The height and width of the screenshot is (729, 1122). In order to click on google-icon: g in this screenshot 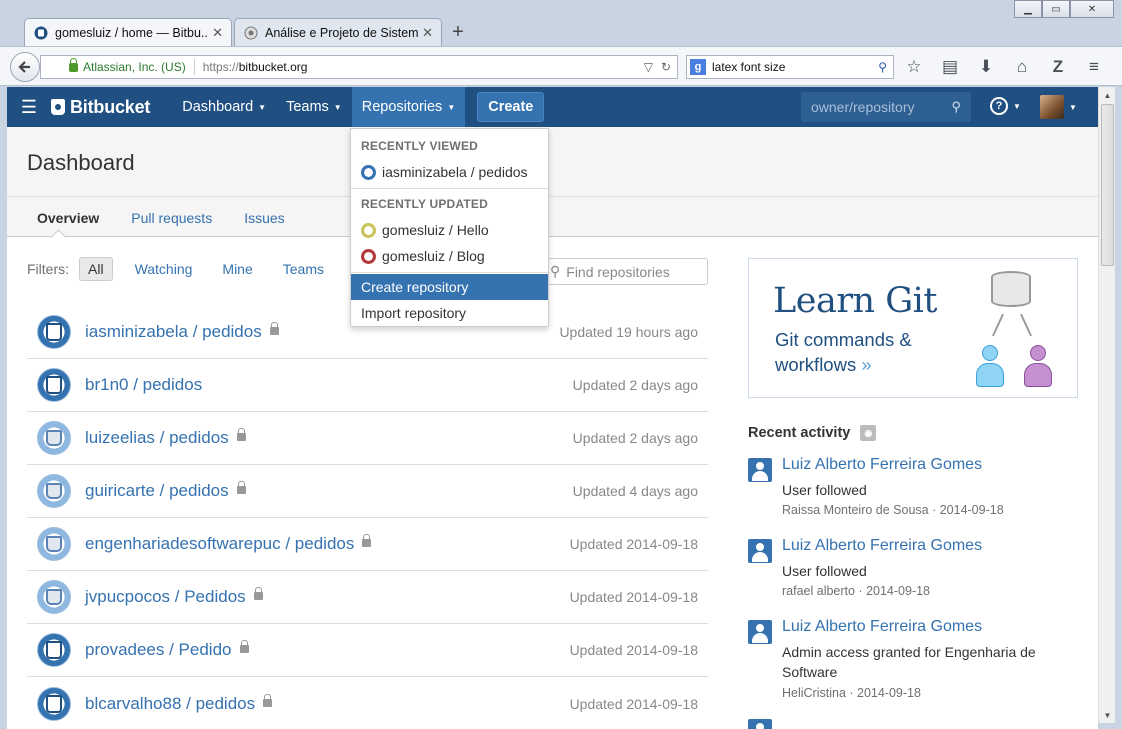, I will do `click(698, 67)`.